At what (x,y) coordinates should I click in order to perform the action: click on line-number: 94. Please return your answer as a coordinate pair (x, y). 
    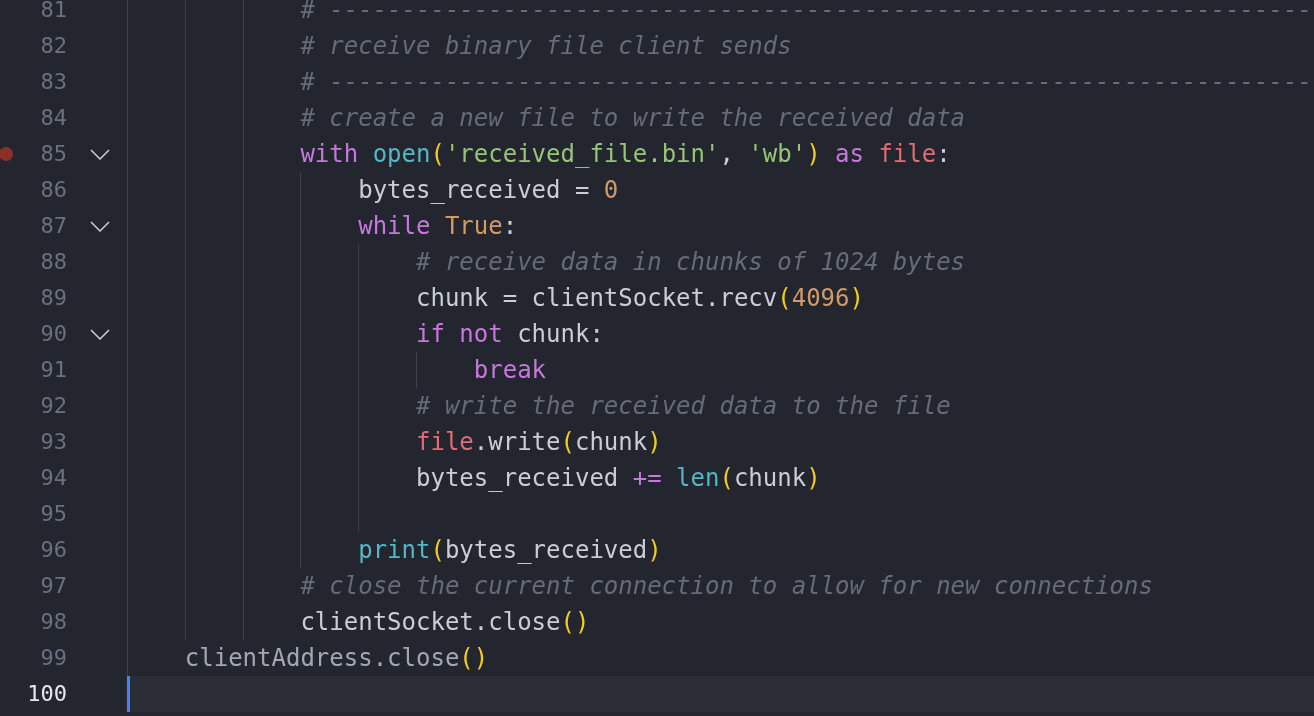
    Looking at the image, I should click on (53, 478).